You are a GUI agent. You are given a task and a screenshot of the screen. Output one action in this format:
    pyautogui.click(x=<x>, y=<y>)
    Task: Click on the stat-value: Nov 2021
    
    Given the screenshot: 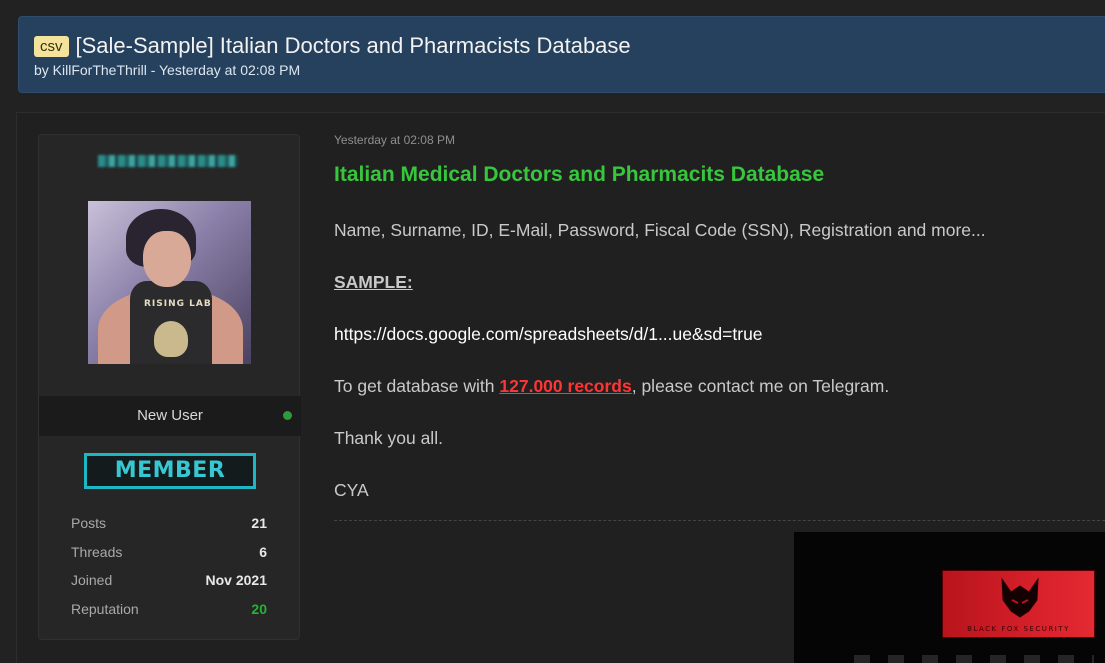 What is the action you would take?
    pyautogui.click(x=236, y=580)
    